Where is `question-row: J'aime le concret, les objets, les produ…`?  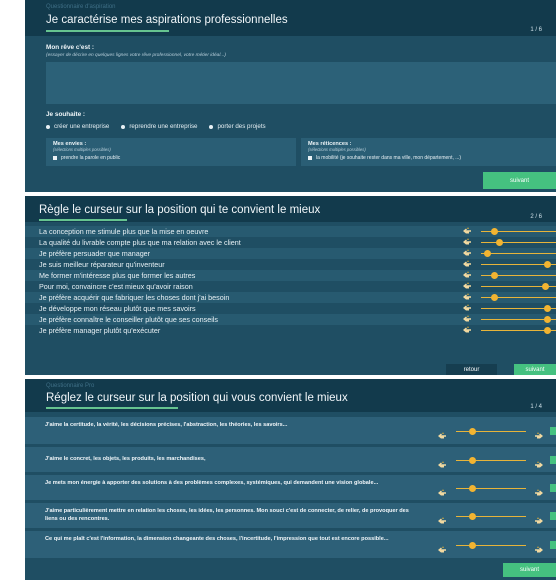
question-row: J'aime le concret, les objets, les produ… is located at coordinates (290, 459).